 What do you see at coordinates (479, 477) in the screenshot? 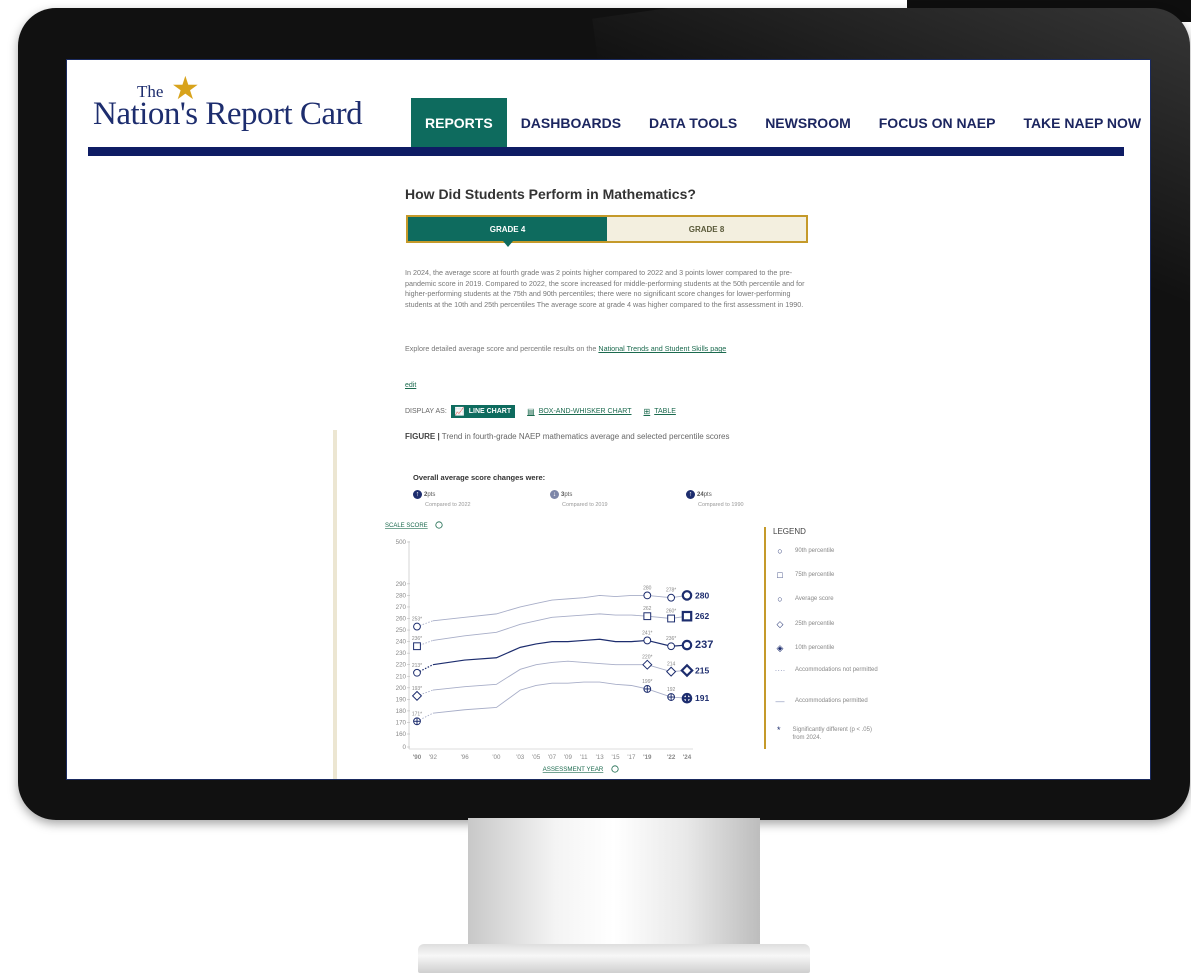
I see `overall-changes-label: Overall average score changes were:` at bounding box center [479, 477].